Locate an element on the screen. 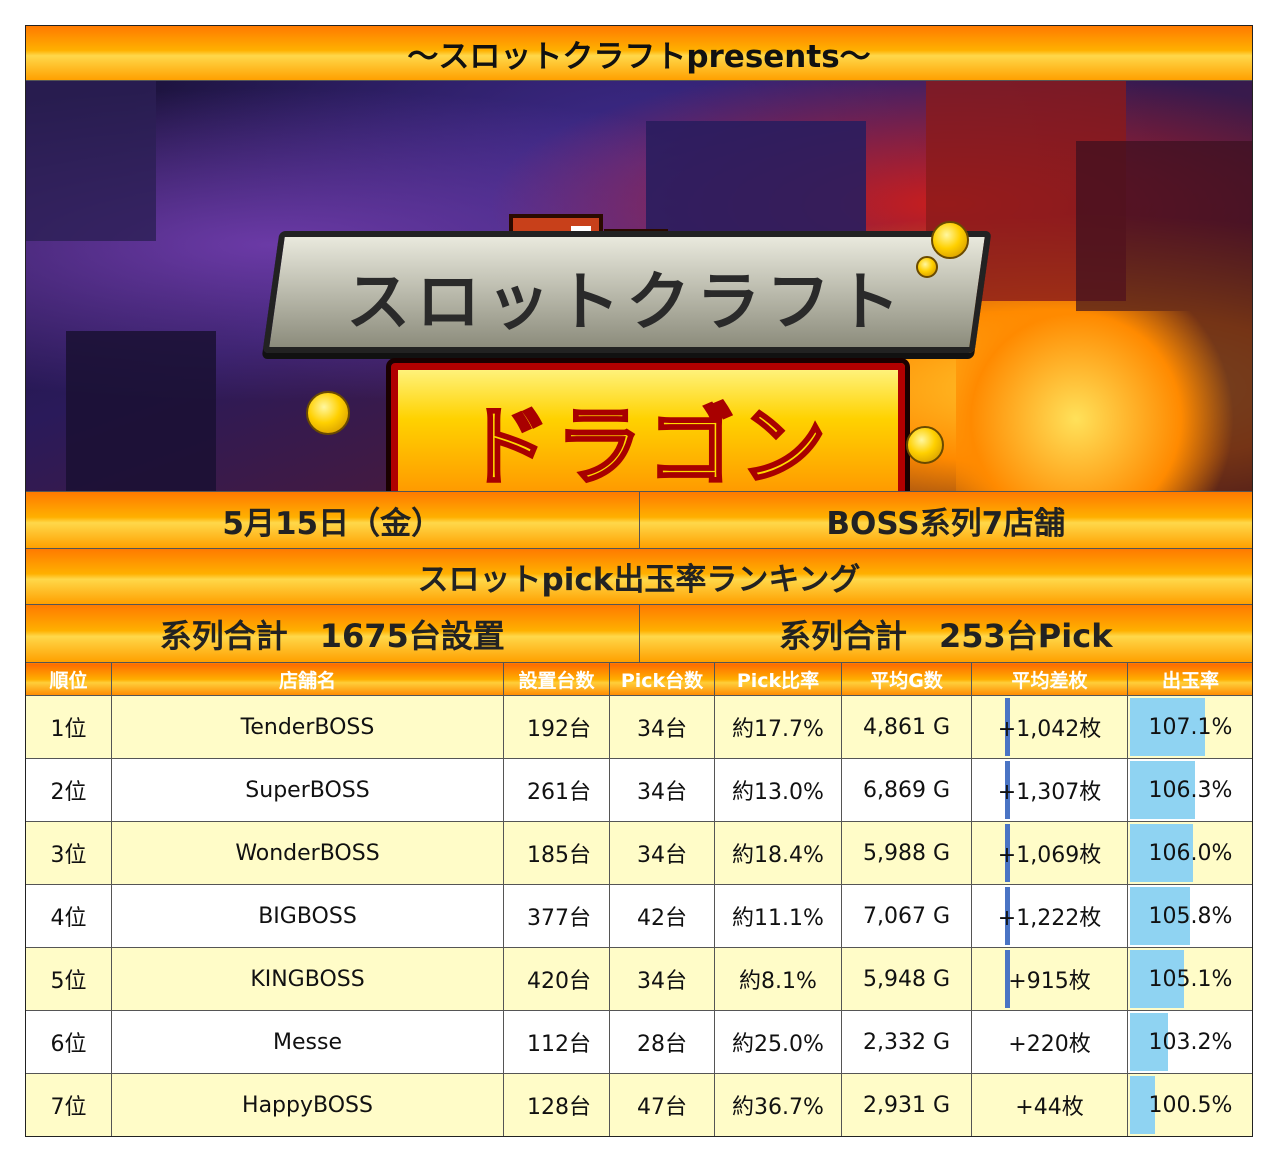 The image size is (1280, 1164). avg-games-cell: 2,332 G is located at coordinates (906, 1042).